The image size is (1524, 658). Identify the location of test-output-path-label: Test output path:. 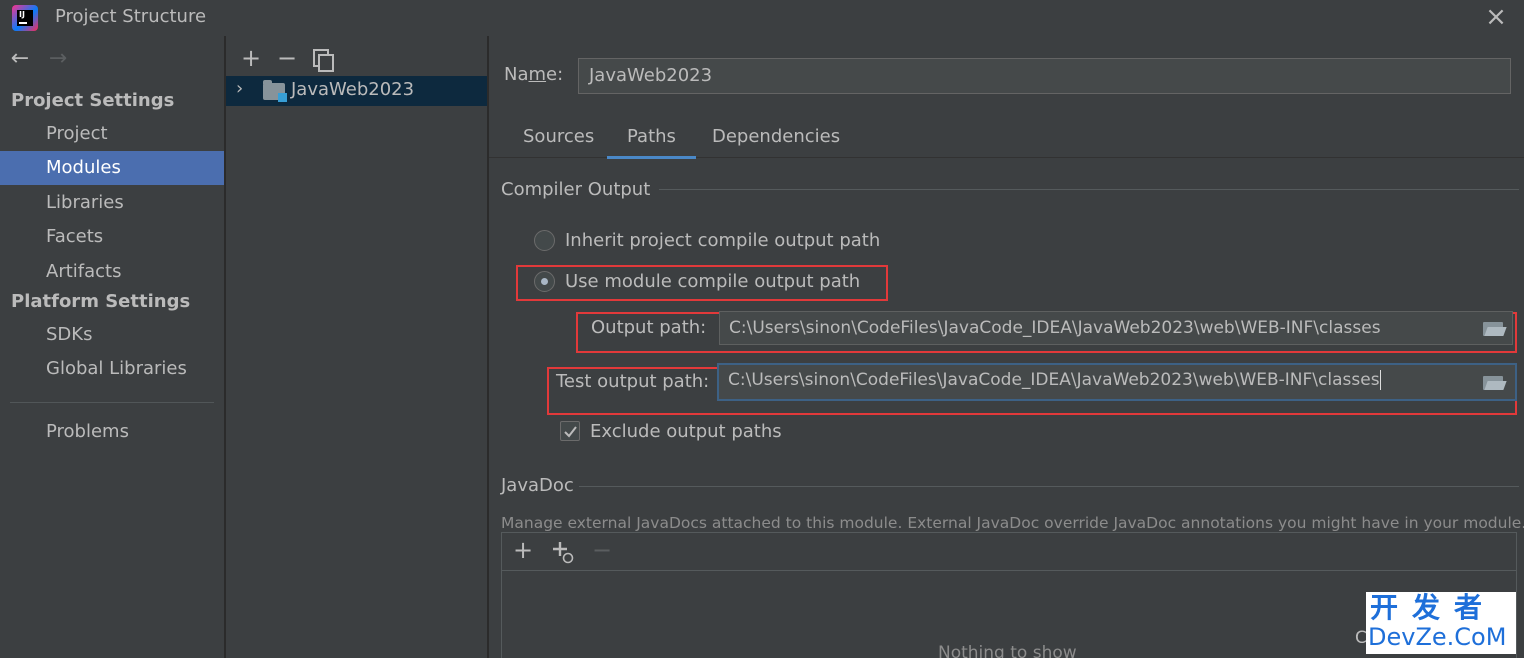
(633, 381).